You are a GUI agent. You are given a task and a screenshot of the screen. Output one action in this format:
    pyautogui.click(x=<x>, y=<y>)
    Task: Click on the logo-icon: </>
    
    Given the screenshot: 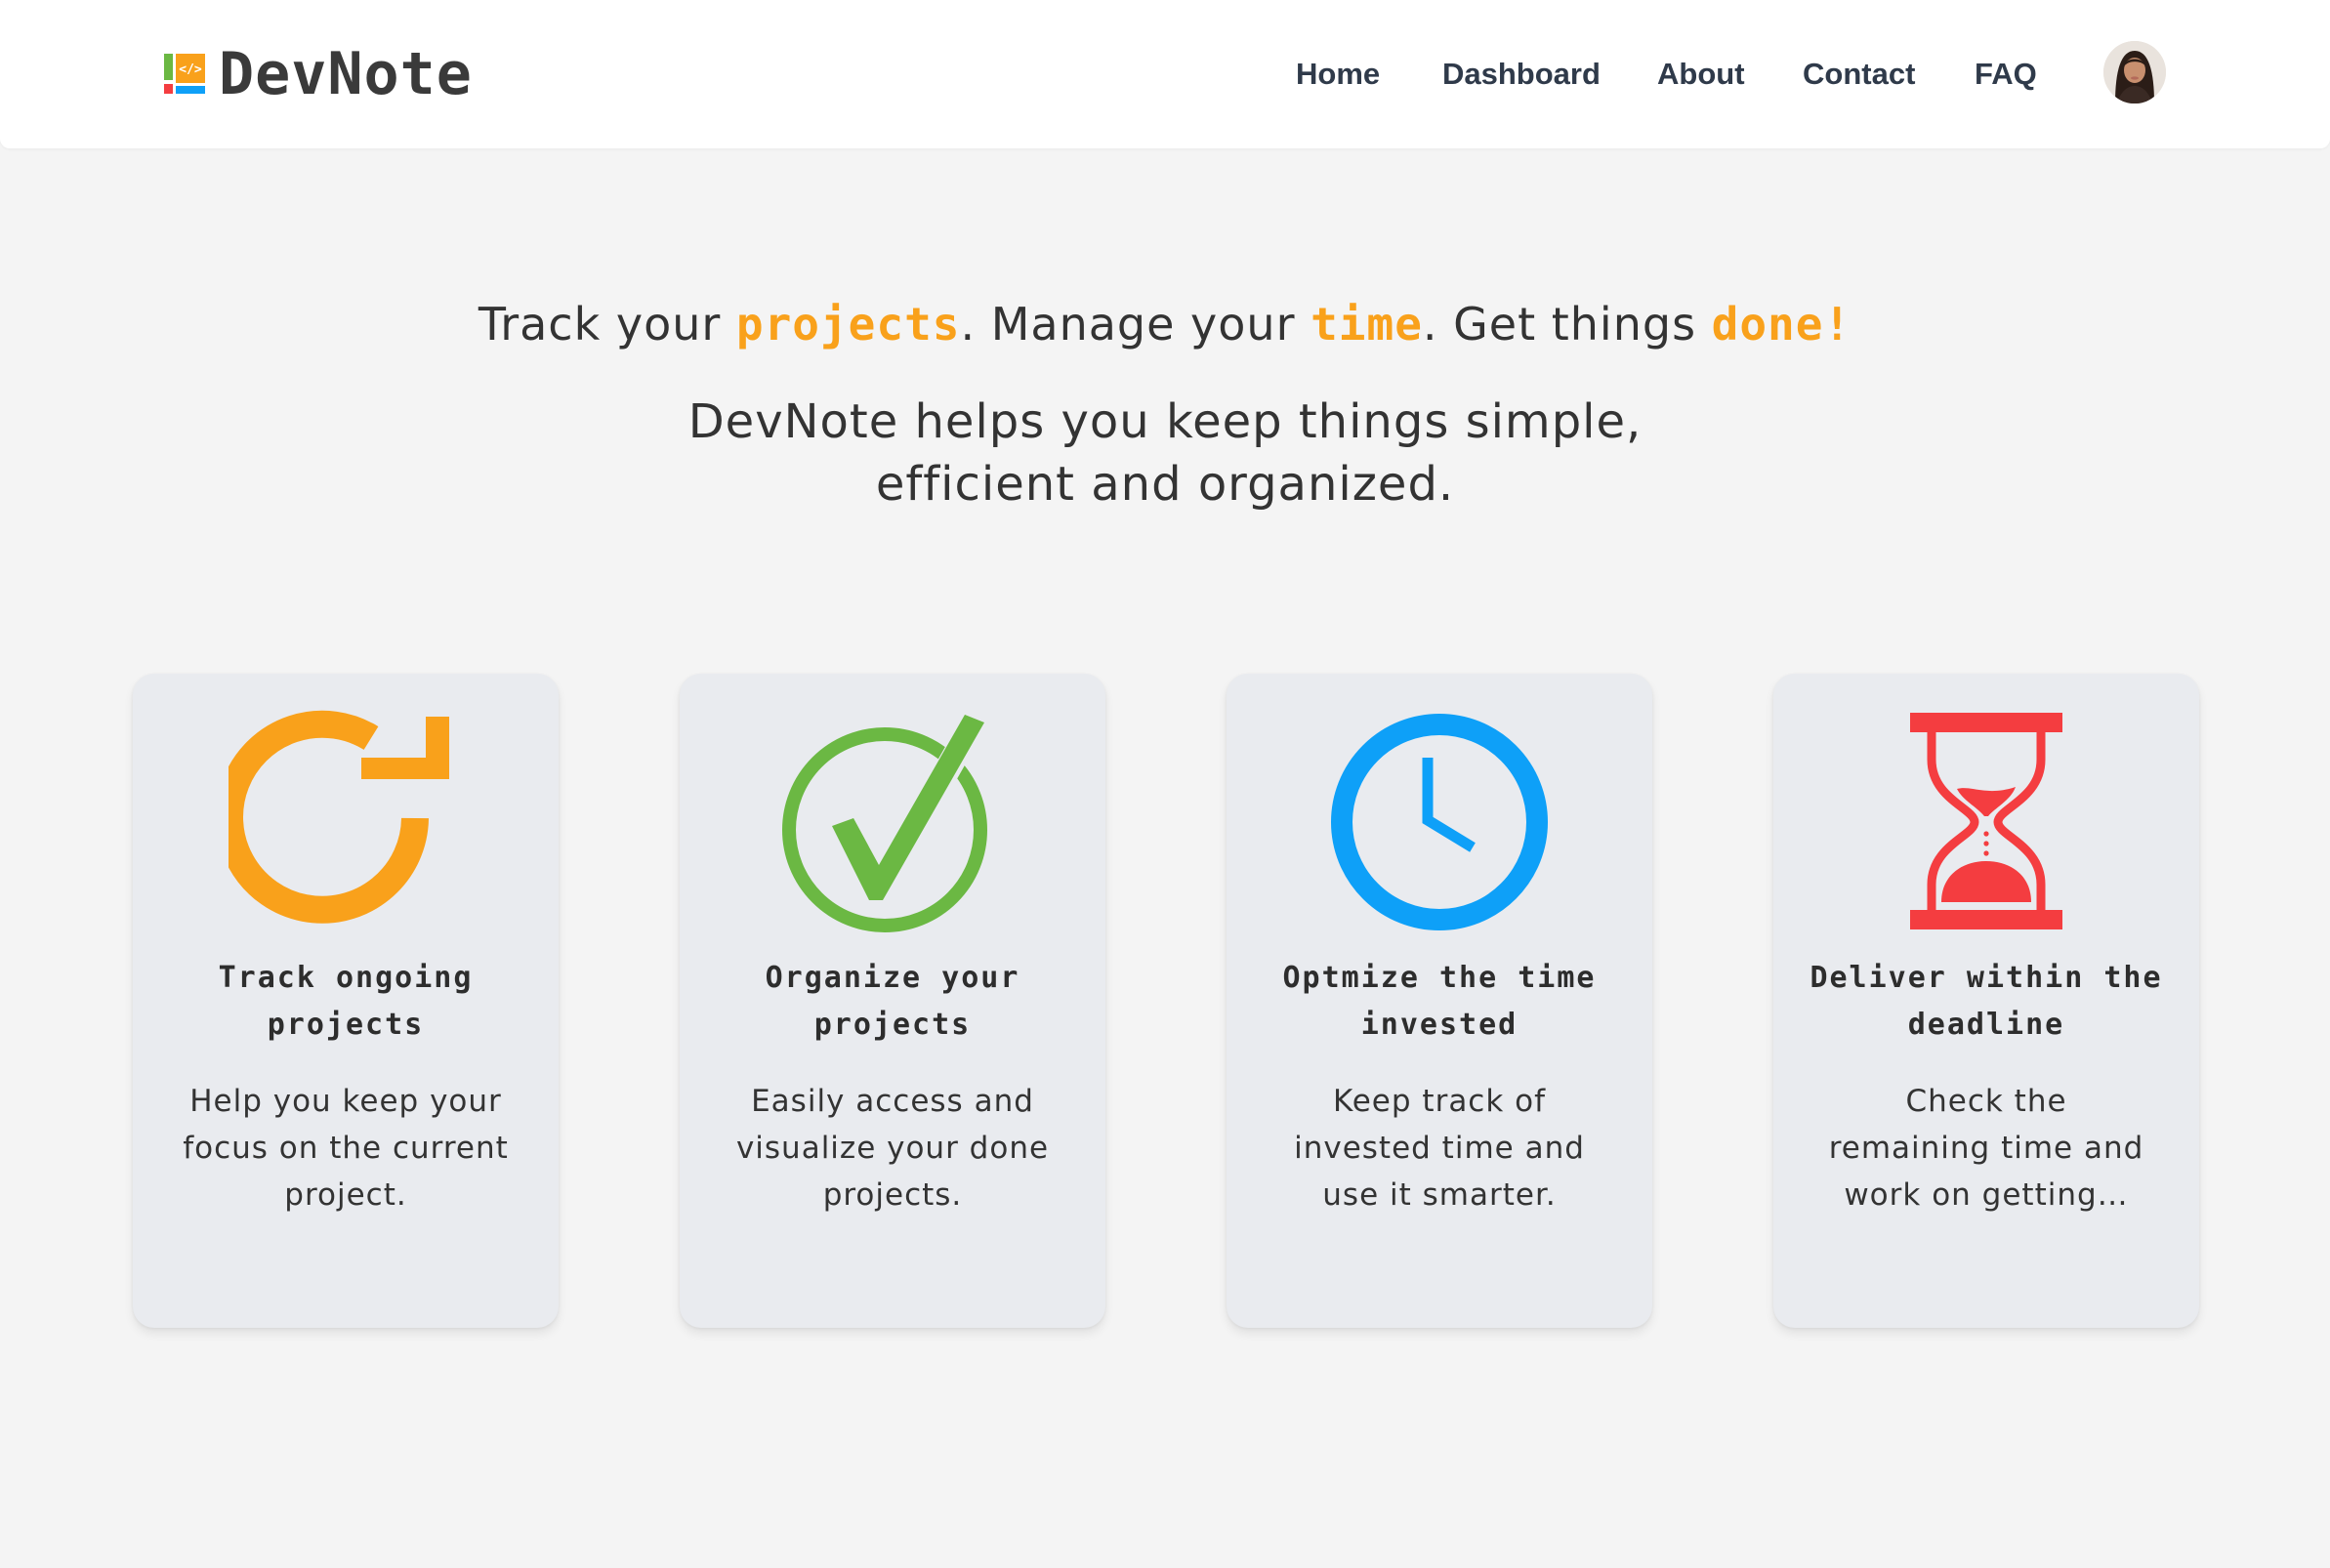 What is the action you would take?
    pyautogui.click(x=184, y=74)
    